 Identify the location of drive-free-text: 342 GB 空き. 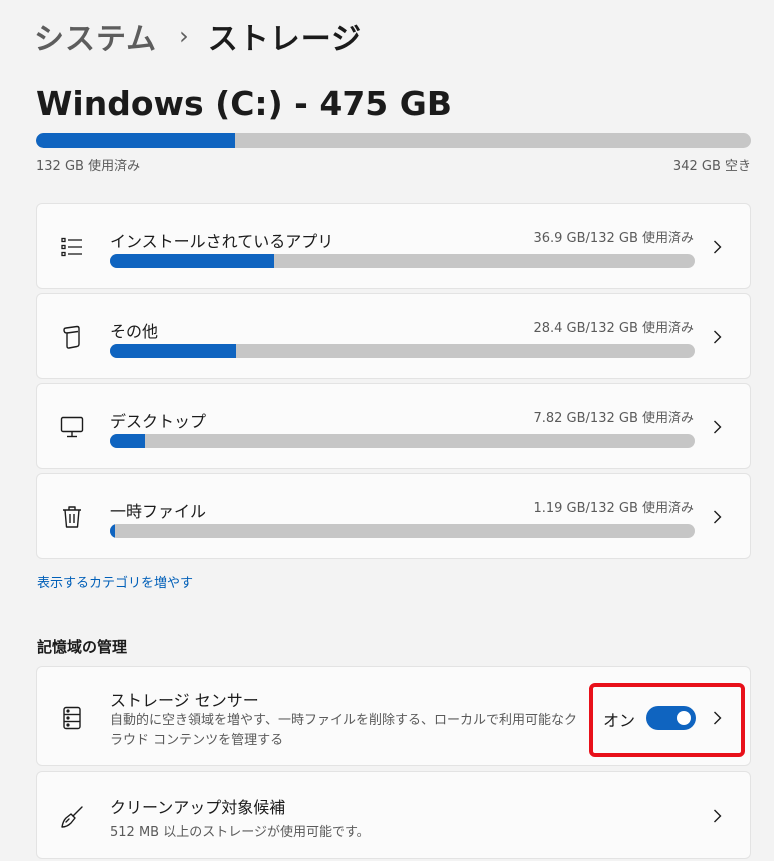
(711, 166).